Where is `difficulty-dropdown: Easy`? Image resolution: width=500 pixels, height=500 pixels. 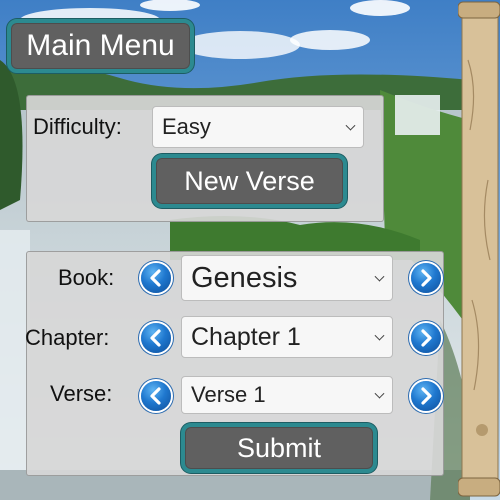 difficulty-dropdown: Easy is located at coordinates (258, 127).